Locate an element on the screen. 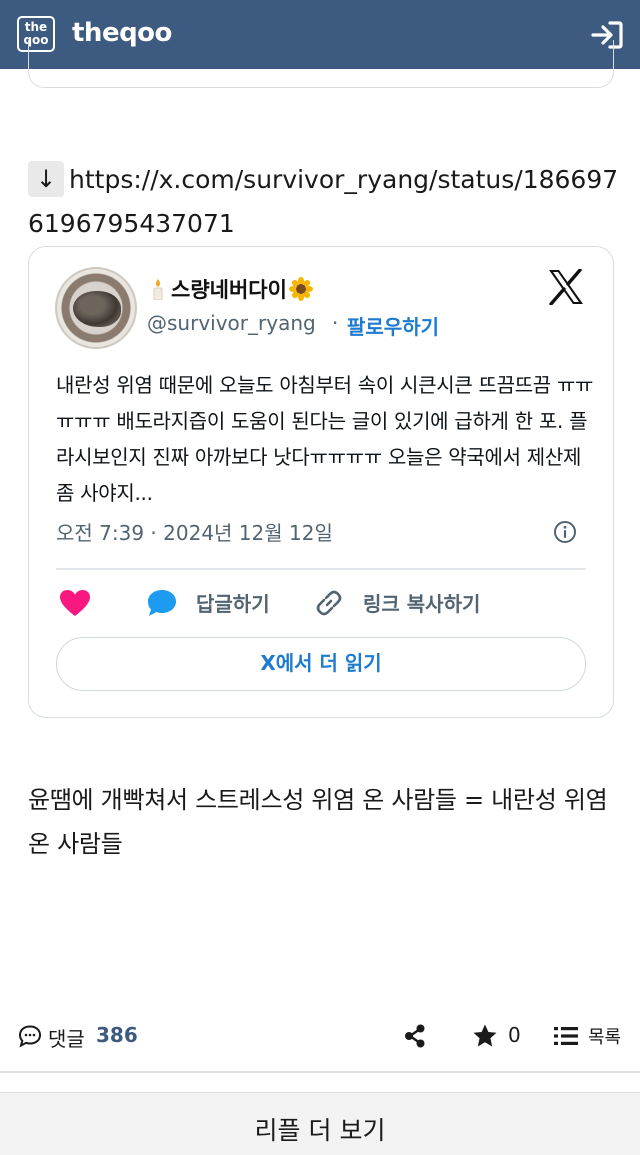  tweet-display-name: 스량네버다이 is located at coordinates (232, 289).